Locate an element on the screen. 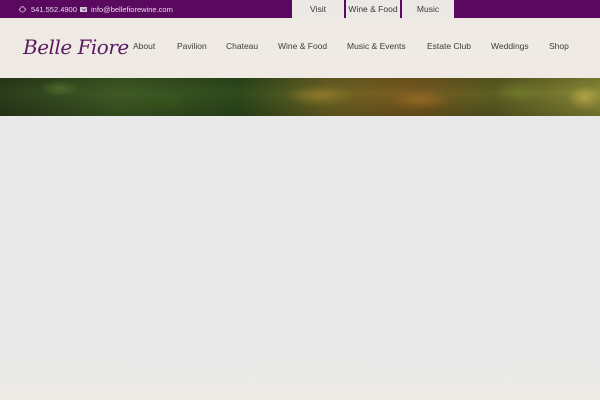 This screenshot has width=600, height=400. top-tab-visit: Visit is located at coordinates (318, 9).